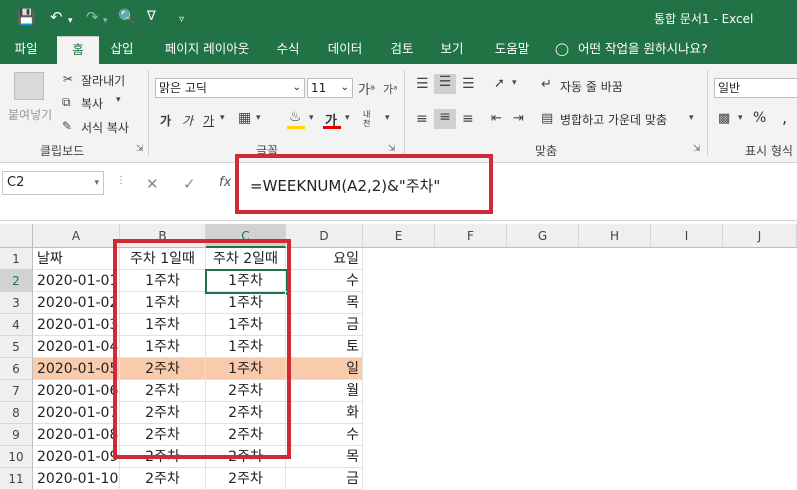 The height and width of the screenshot is (490, 797). What do you see at coordinates (724, 118) in the screenshot?
I see `accounting-format-icon: ▩` at bounding box center [724, 118].